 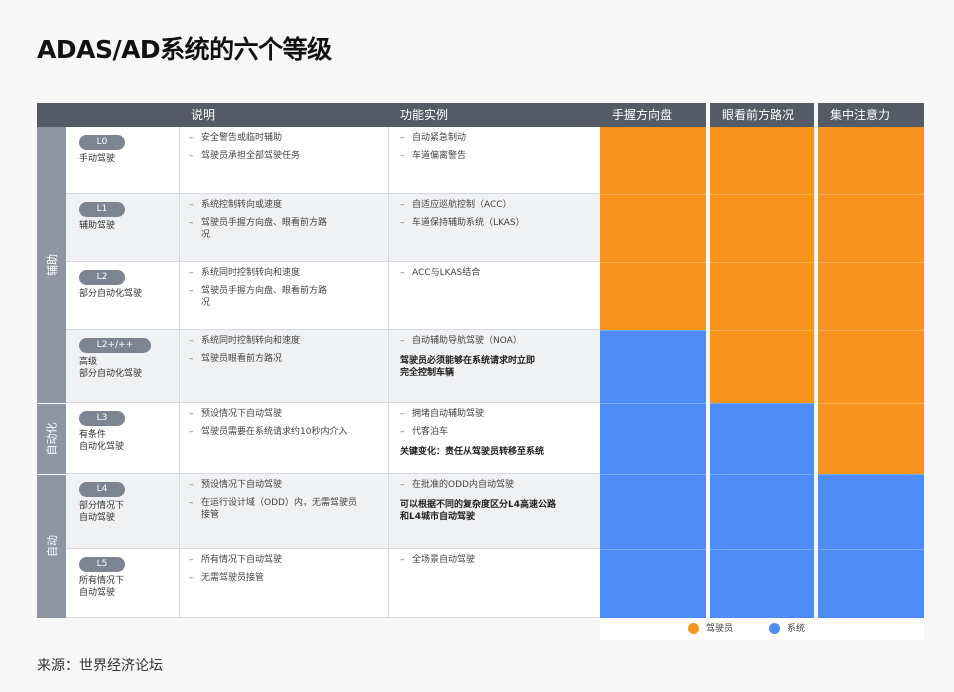 I want to click on function-item: 在批准的ODD内自动驾驶, so click(x=497, y=485).